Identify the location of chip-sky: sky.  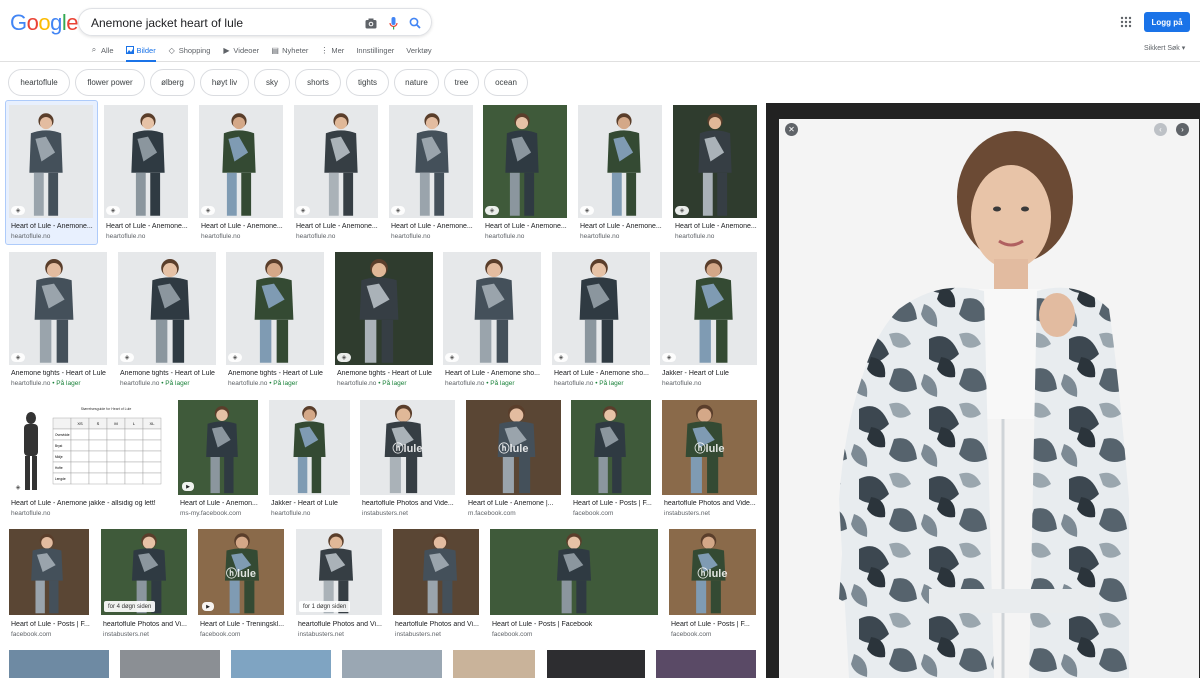
(272, 82).